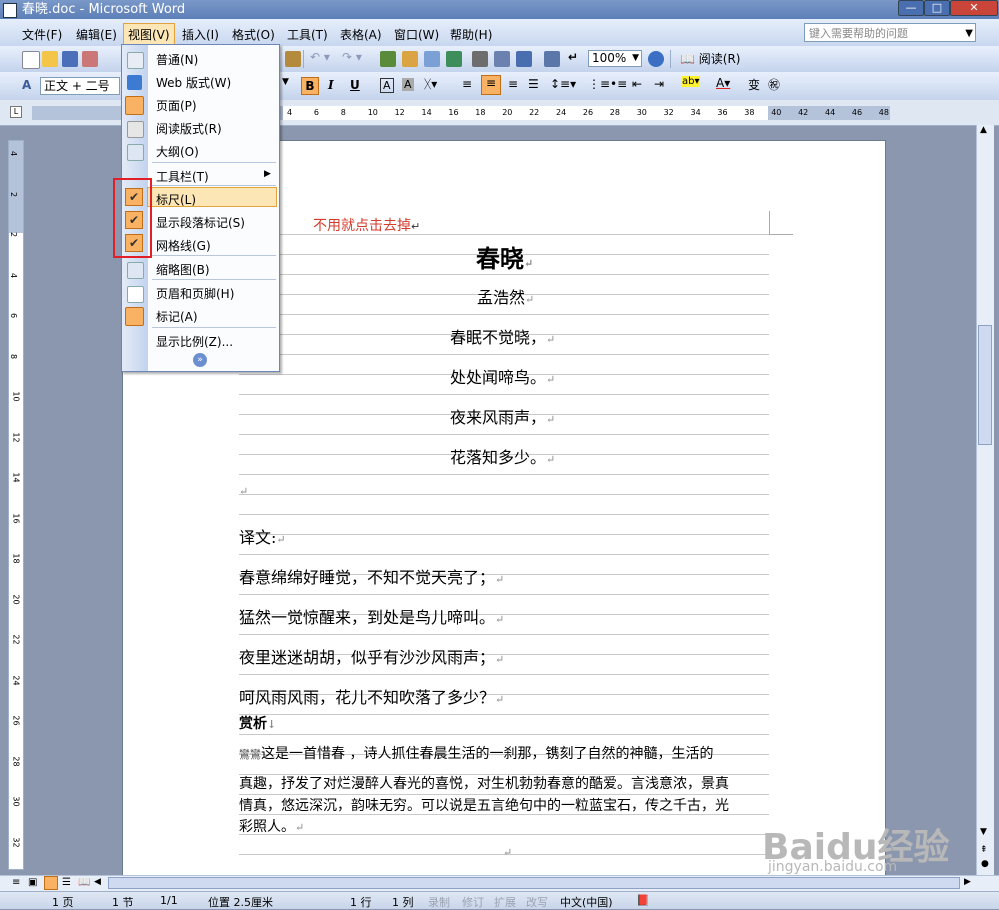 The image size is (999, 910). I want to click on normal-view-button: ≡, so click(16, 882).